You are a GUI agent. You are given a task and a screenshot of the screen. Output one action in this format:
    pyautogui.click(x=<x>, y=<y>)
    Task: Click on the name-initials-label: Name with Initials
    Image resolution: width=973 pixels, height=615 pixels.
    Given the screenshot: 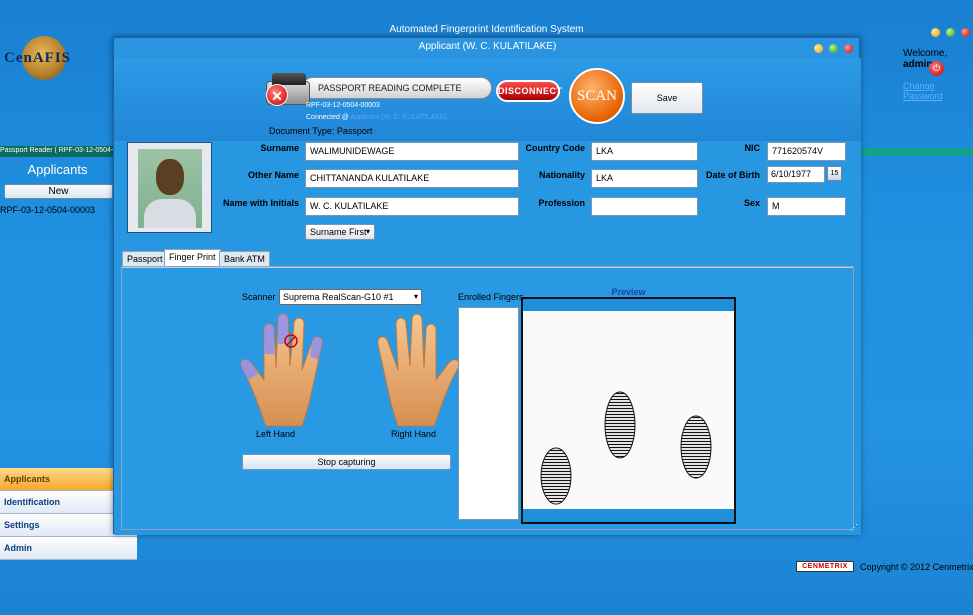 What is the action you would take?
    pyautogui.click(x=260, y=203)
    